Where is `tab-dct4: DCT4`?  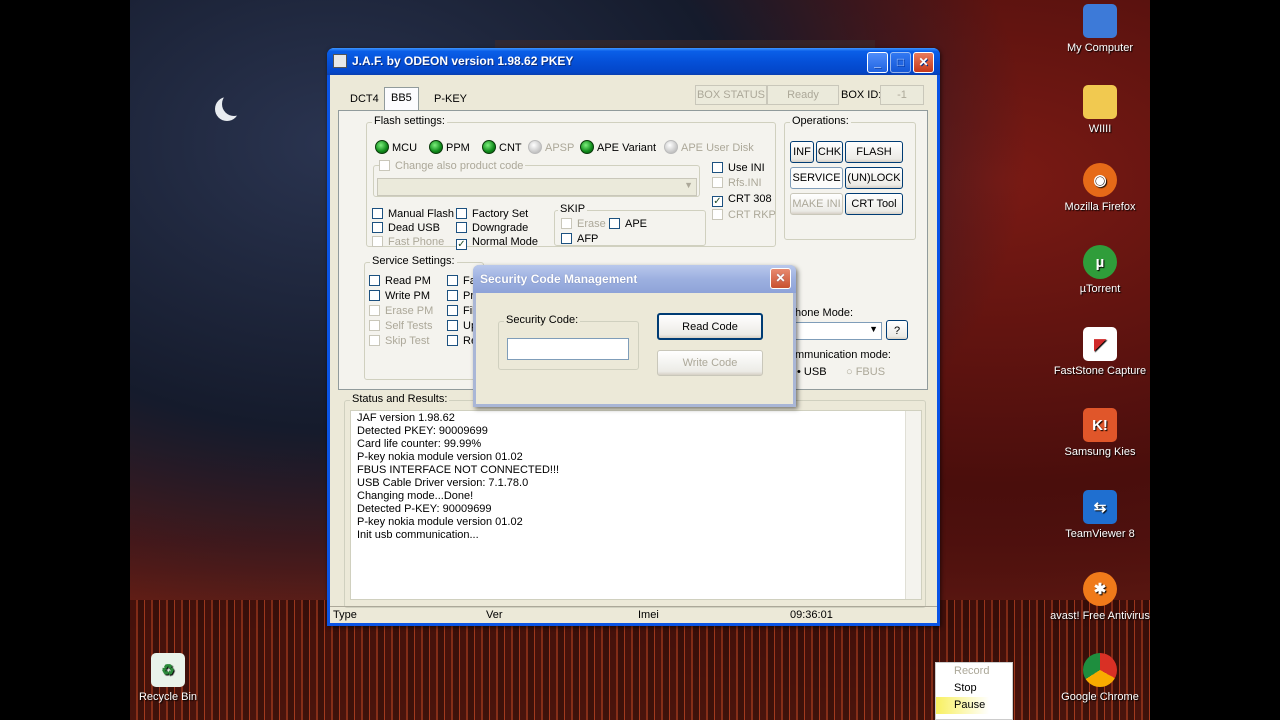
tab-dct4: DCT4 is located at coordinates (364, 100).